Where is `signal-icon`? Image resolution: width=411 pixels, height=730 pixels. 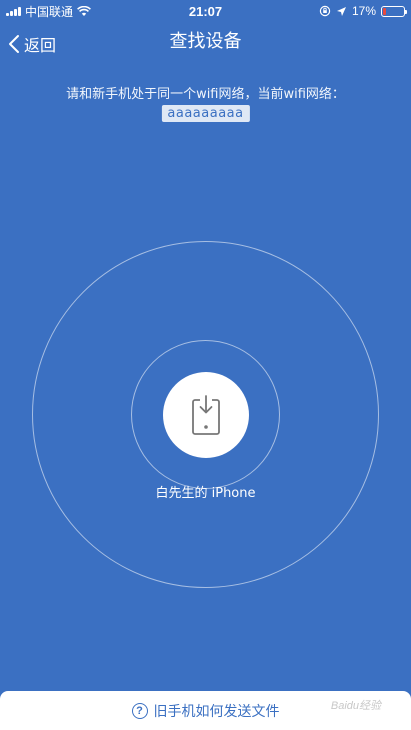
signal-icon is located at coordinates (13, 11).